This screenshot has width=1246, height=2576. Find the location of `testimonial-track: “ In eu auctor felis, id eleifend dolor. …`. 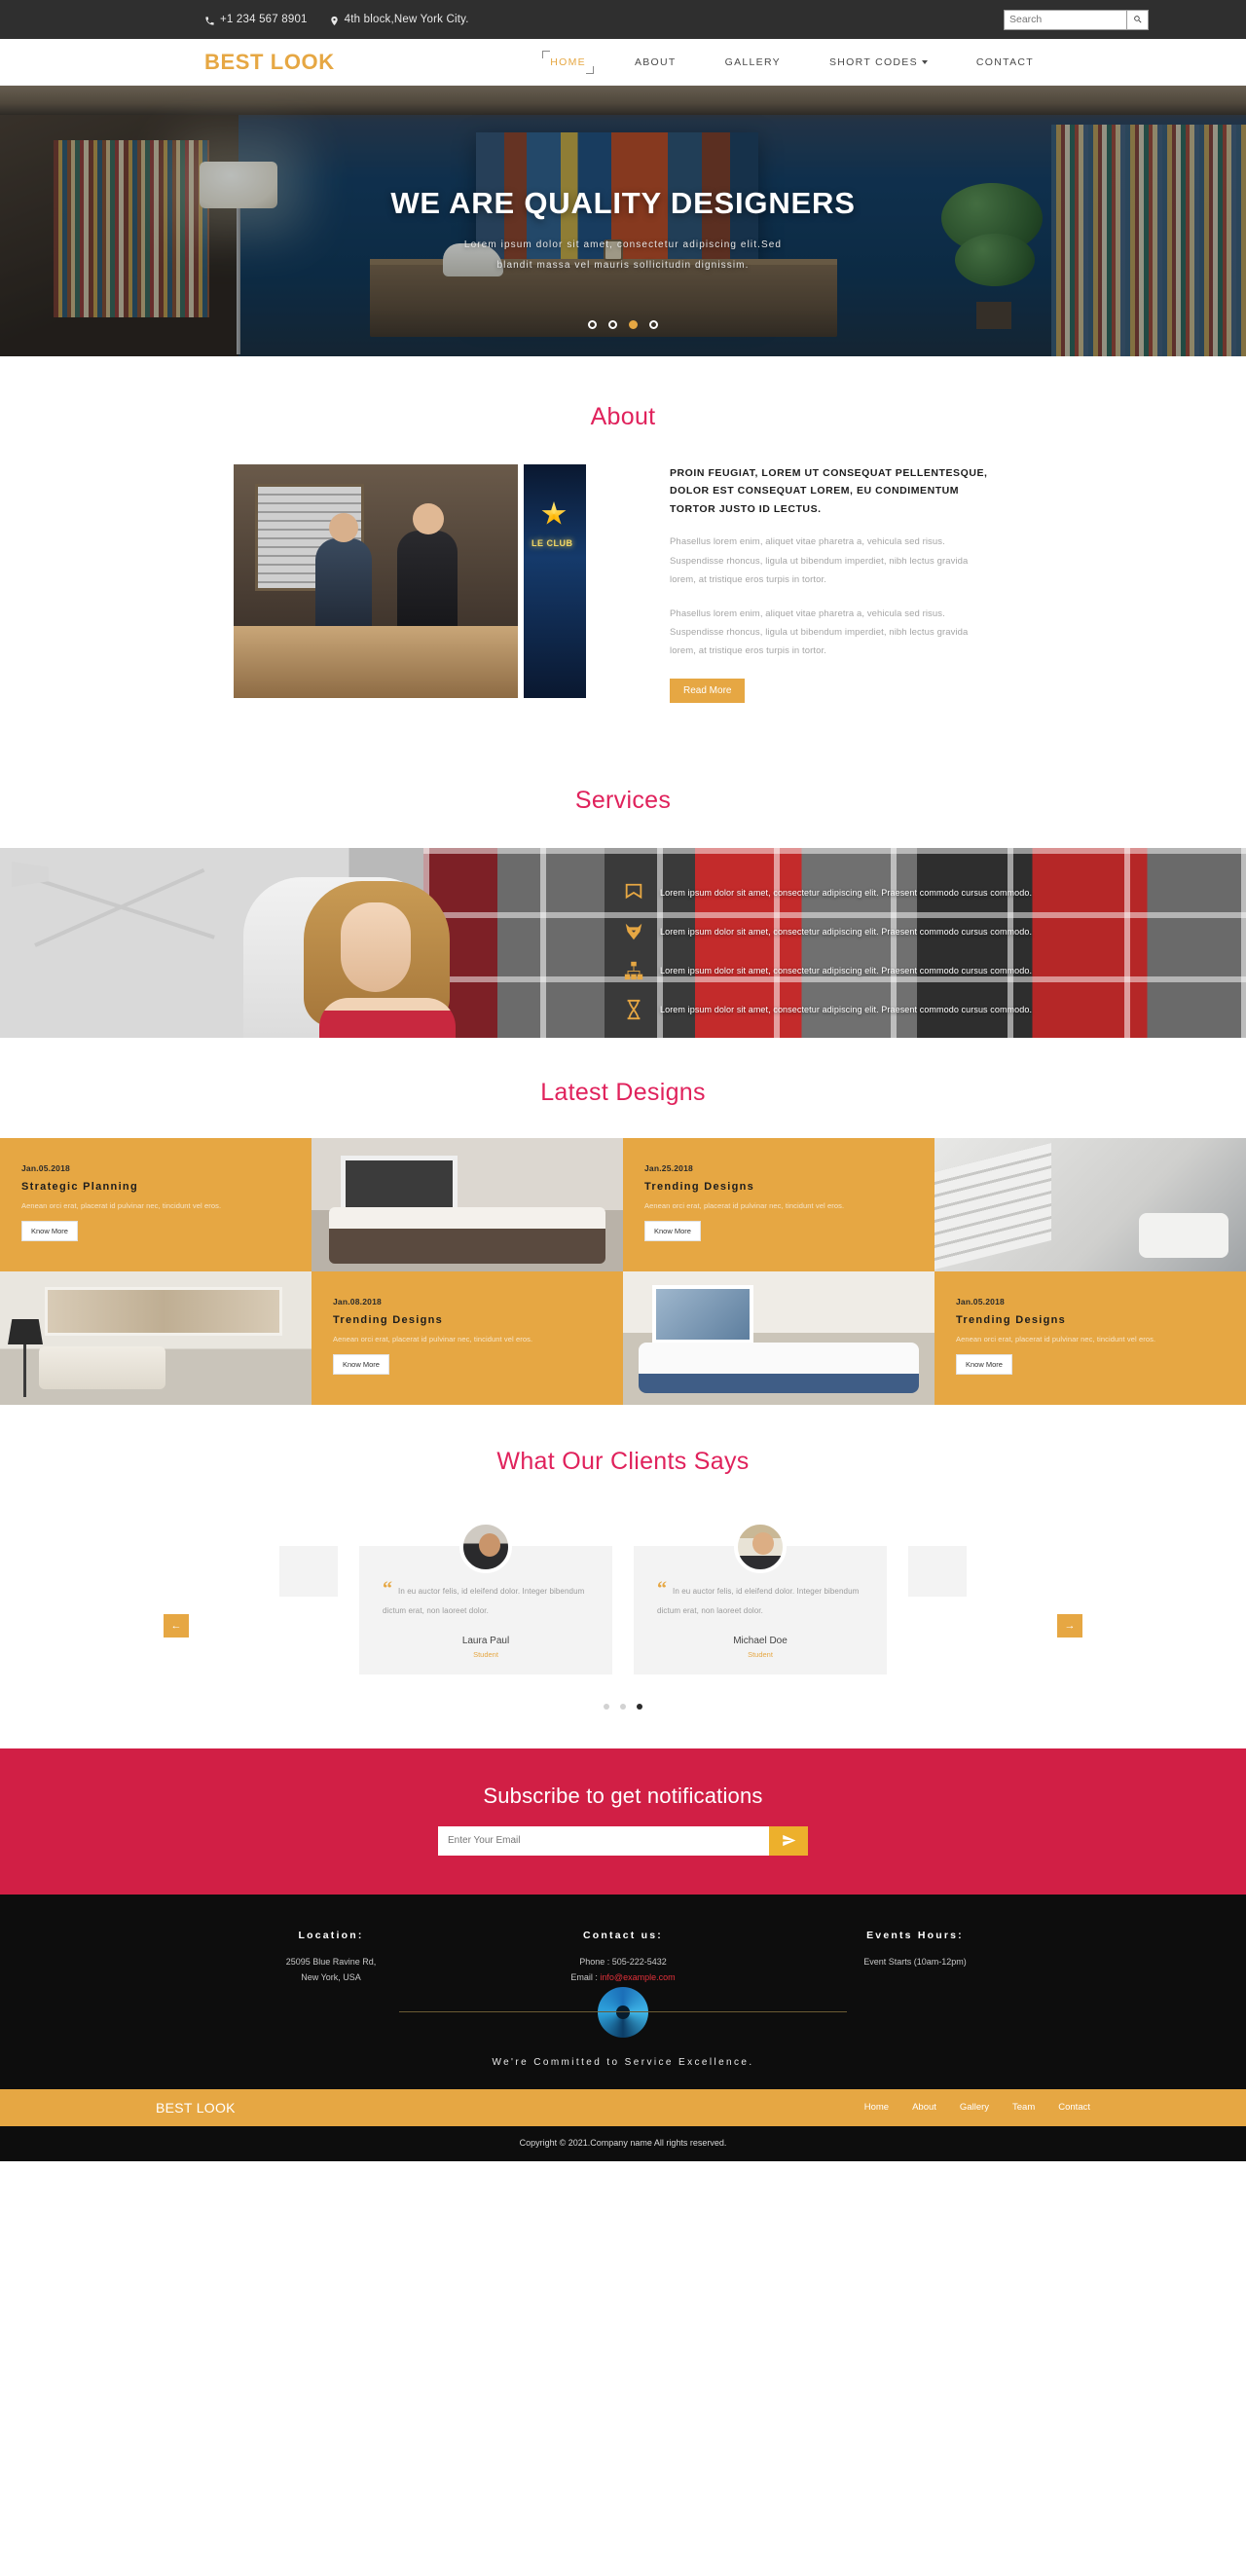

testimonial-track: “ In eu auctor felis, id eleifend dolor. … is located at coordinates (623, 1597).